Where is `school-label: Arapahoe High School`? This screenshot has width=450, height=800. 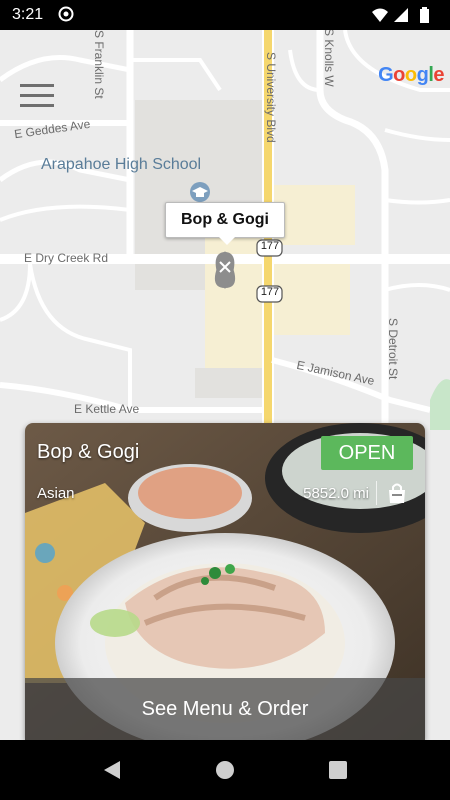
school-label: Arapahoe High School is located at coordinates (121, 164).